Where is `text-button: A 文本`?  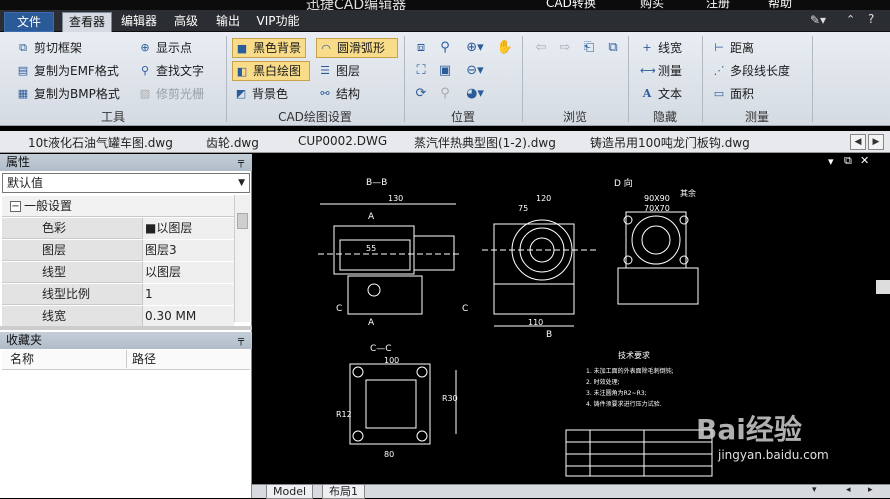
text-button: A 文本 is located at coordinates (660, 94).